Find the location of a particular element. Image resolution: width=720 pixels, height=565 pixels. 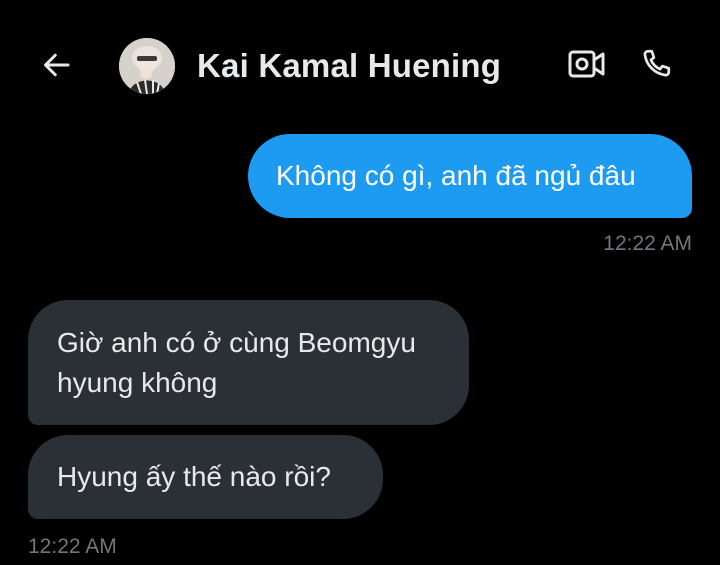

video-call-button is located at coordinates (587, 64).